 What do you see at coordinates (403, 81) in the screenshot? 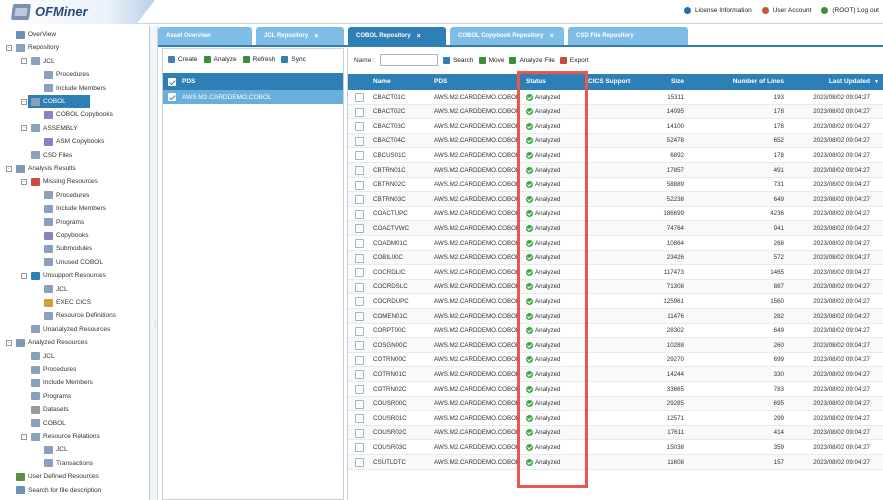
I see `column-header-name: Name` at bounding box center [403, 81].